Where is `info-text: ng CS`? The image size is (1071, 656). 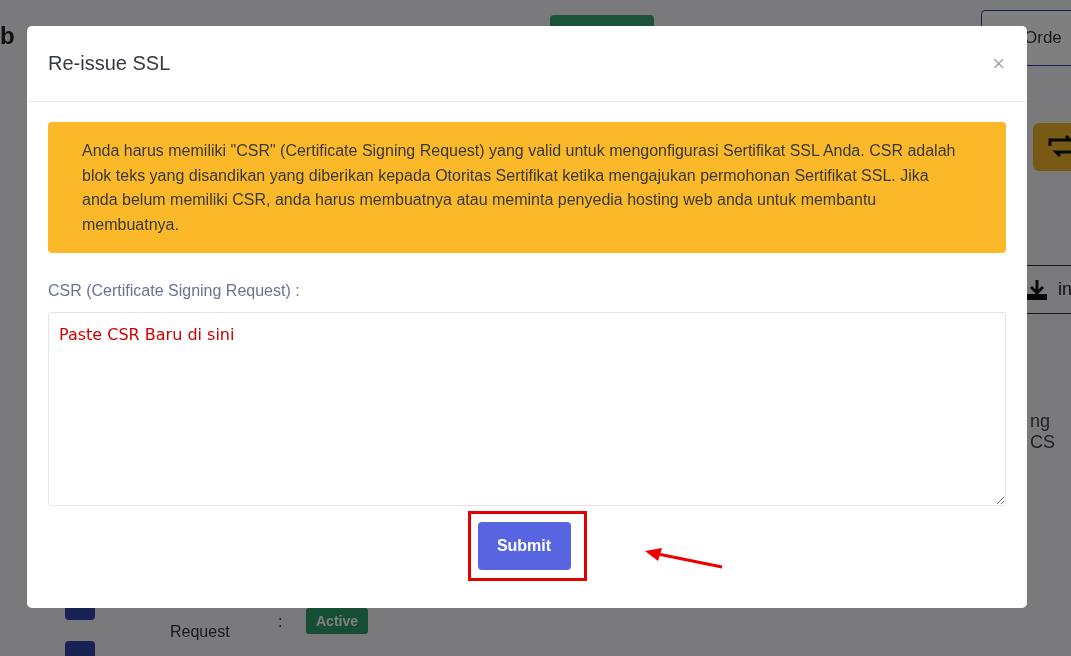
info-text: ng CS is located at coordinates (1043, 432).